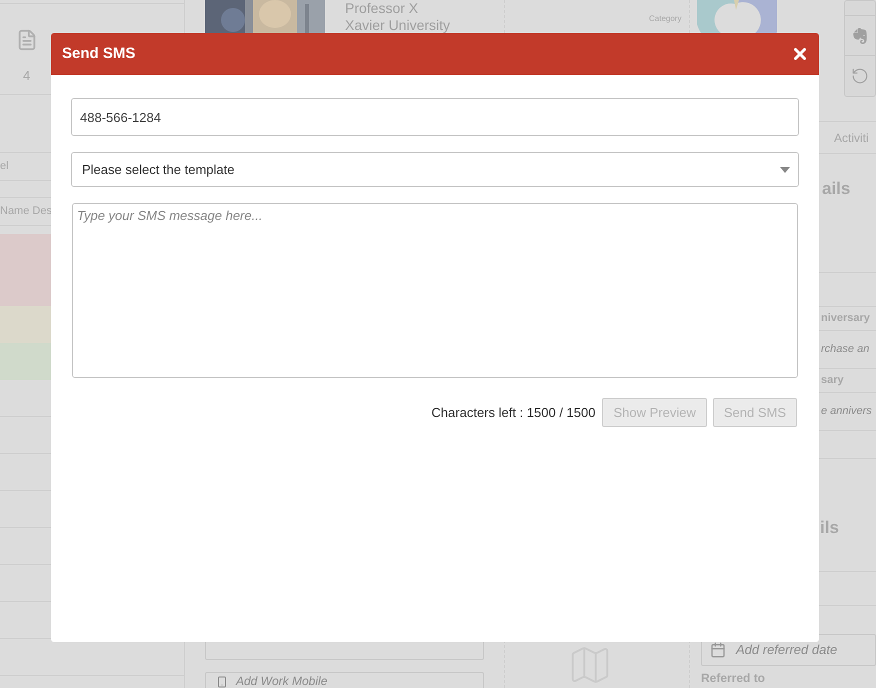 The image size is (876, 688). Describe the element at coordinates (435, 169) in the screenshot. I see `template-select: Please select the template` at that location.